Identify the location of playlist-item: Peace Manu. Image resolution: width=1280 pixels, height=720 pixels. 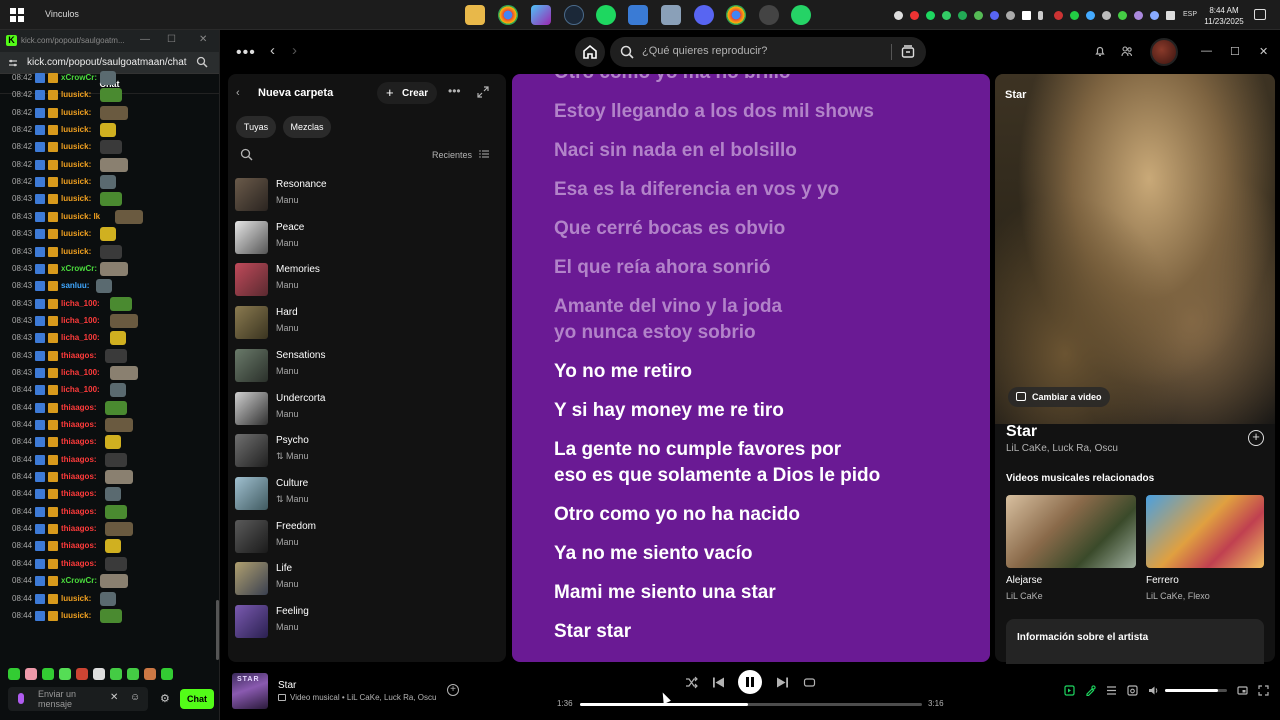
(365, 238).